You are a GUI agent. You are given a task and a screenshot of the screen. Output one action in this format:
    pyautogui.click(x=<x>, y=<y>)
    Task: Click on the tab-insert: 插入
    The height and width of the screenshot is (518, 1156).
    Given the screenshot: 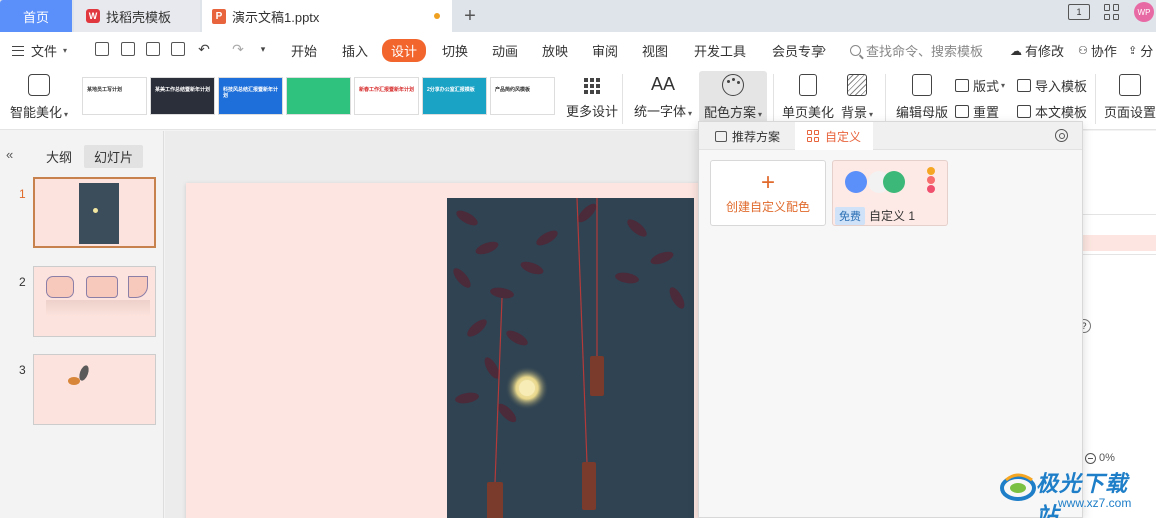 What is the action you would take?
    pyautogui.click(x=355, y=50)
    